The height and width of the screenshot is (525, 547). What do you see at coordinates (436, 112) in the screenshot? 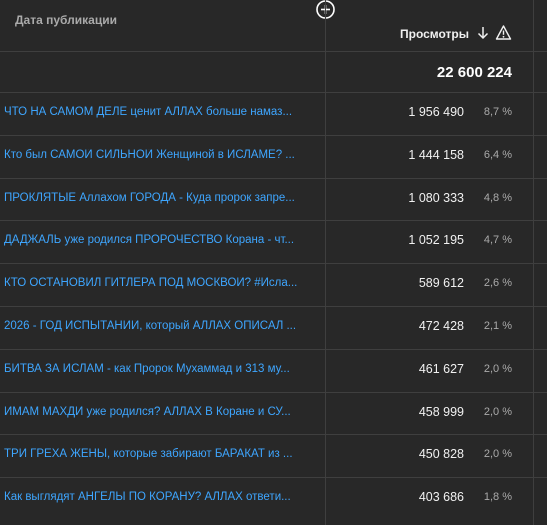
I see `views-count: 1 956 490` at bounding box center [436, 112].